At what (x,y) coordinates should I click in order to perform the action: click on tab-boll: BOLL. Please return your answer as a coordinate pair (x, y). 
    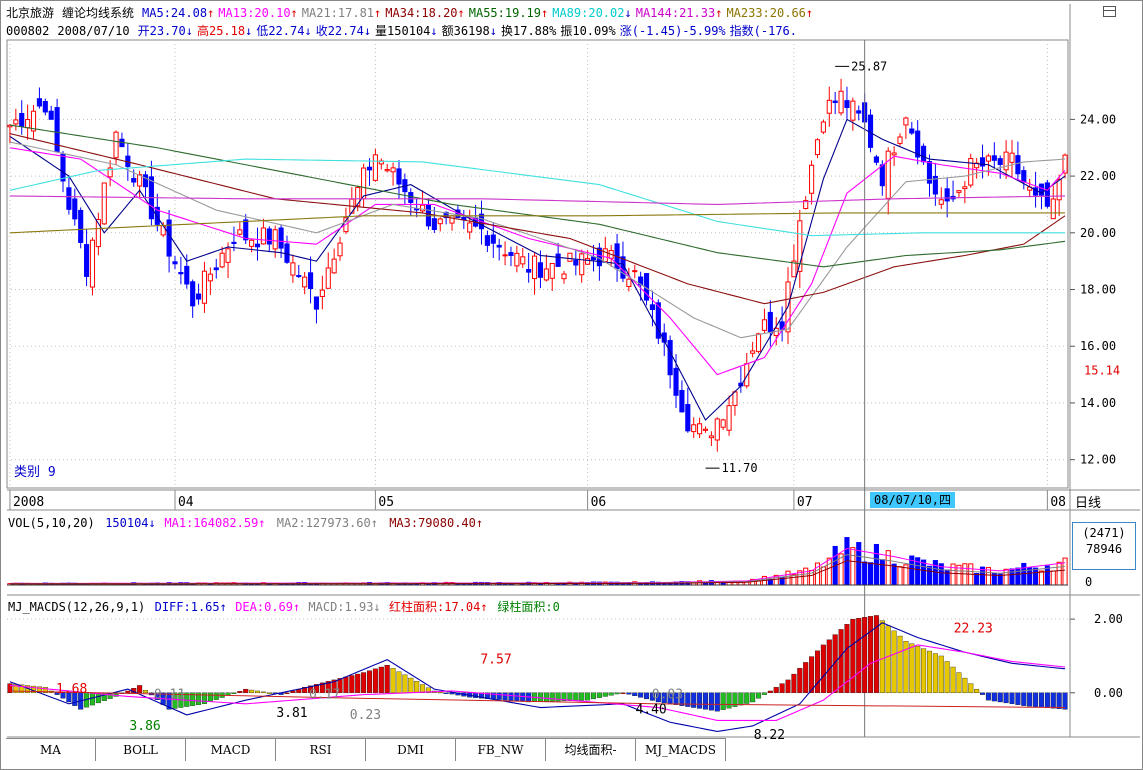
    Looking at the image, I should click on (141, 750).